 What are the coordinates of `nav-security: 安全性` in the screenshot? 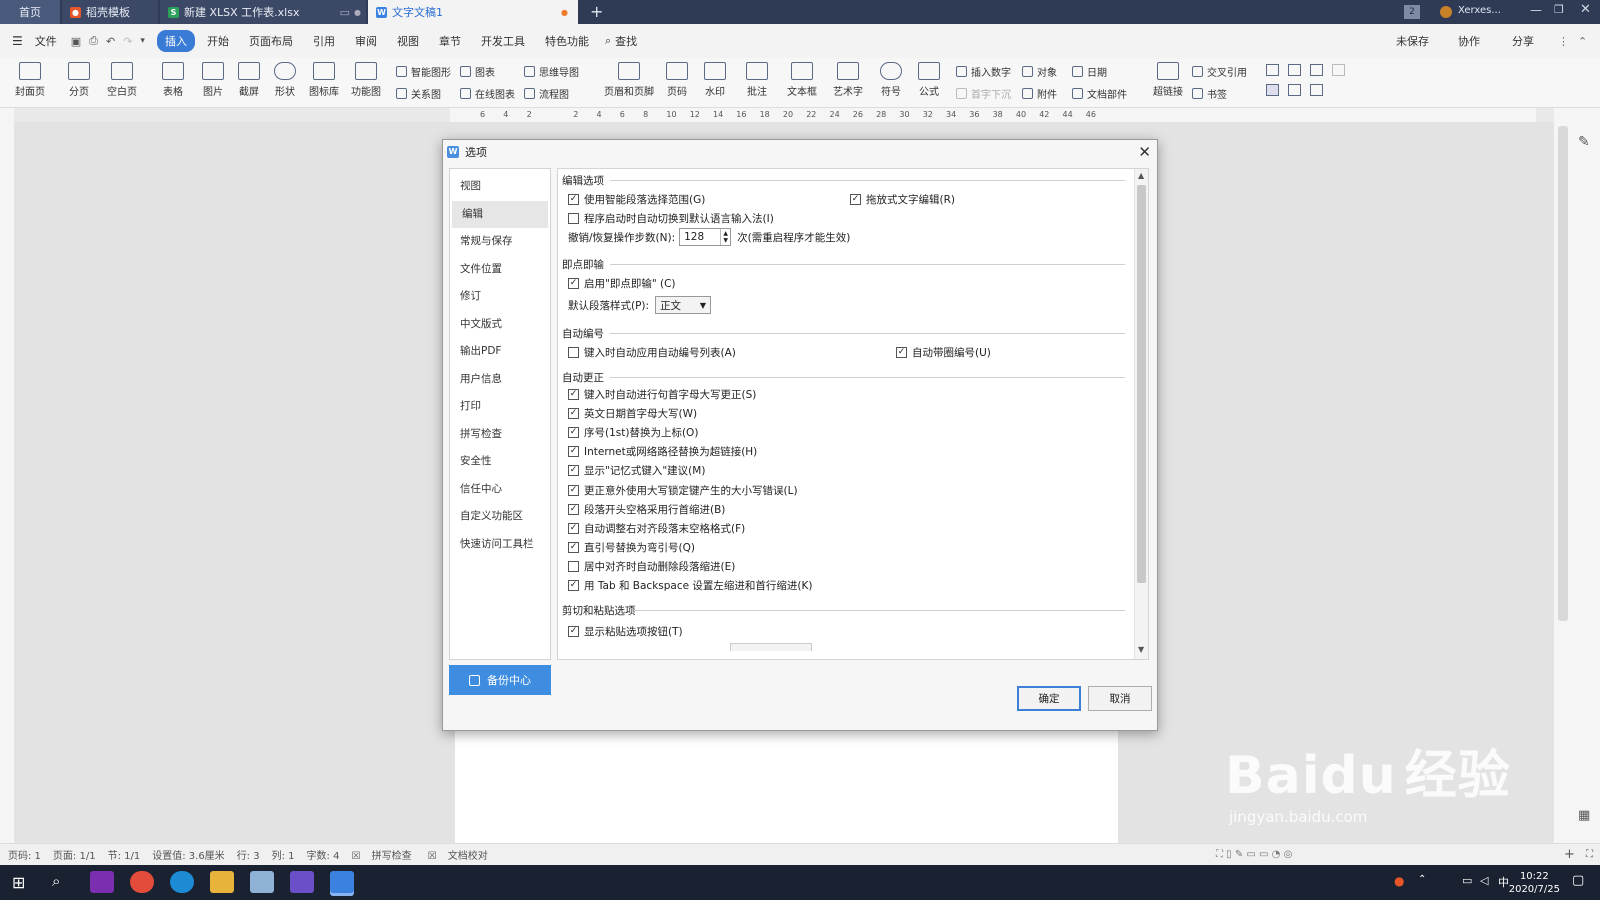 It's located at (500, 462).